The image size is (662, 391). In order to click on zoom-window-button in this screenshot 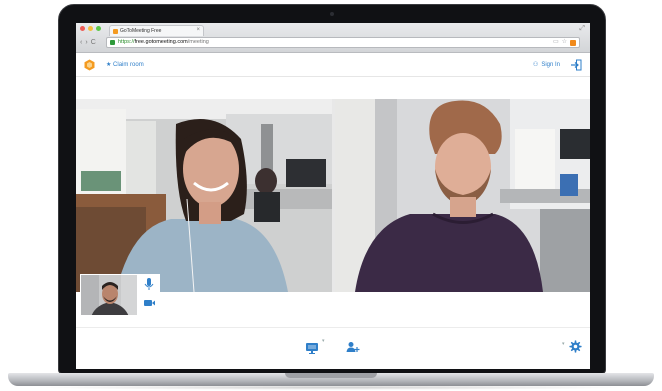, I will do `click(98, 28)`.